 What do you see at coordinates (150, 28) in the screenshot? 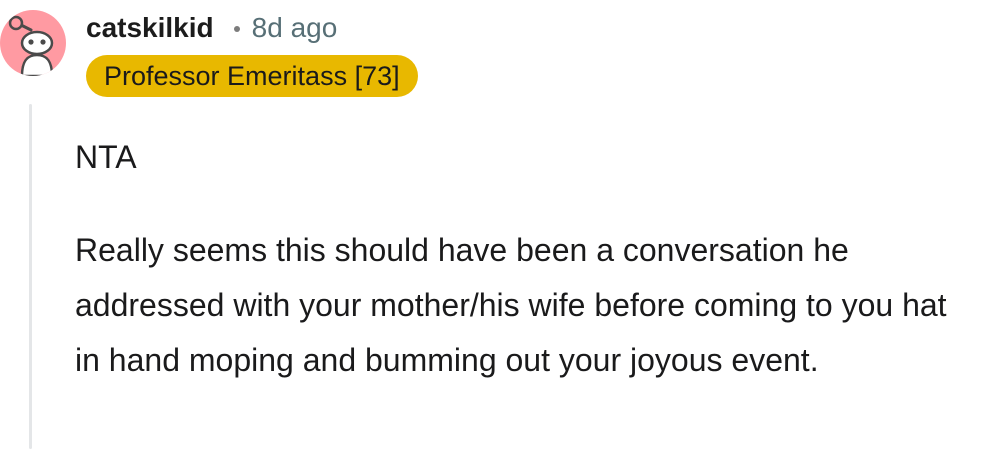
I see `username-link: catskilkid` at bounding box center [150, 28].